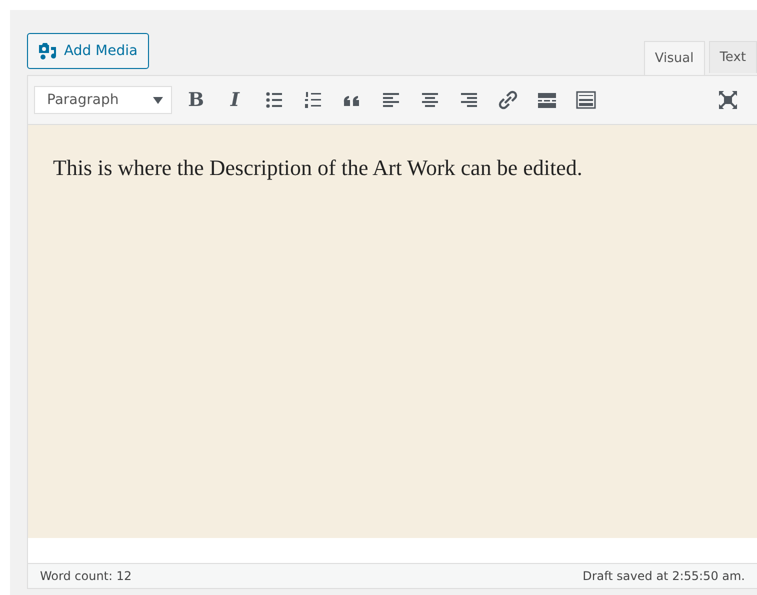 The image size is (757, 595). I want to click on fullscreen-icon, so click(728, 100).